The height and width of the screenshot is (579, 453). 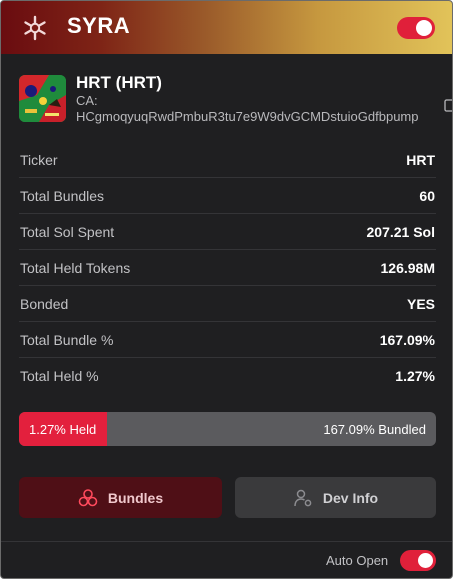 I want to click on stat-row-total-sol-spent: Total Sol Spent 207.21 Sol, so click(x=227, y=232).